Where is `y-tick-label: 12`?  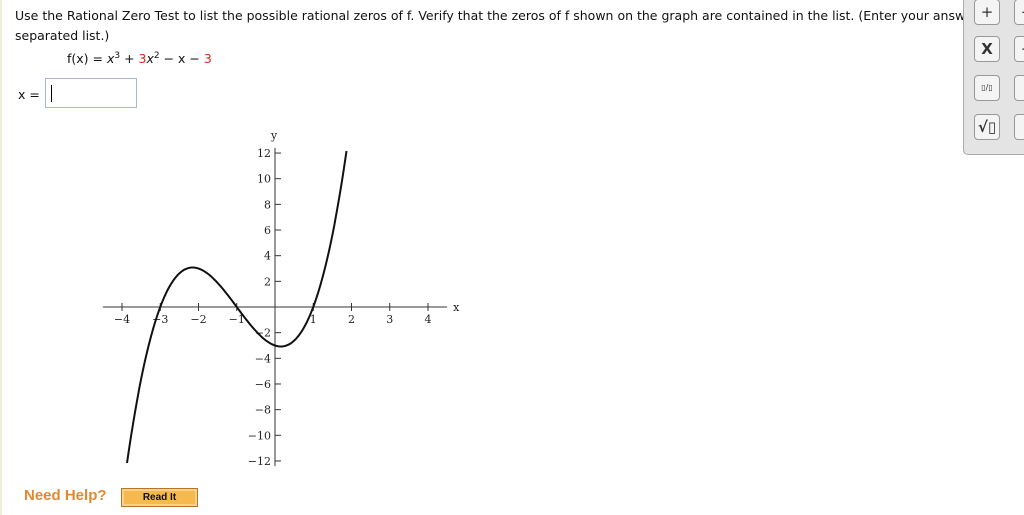
y-tick-label: 12 is located at coordinates (264, 153).